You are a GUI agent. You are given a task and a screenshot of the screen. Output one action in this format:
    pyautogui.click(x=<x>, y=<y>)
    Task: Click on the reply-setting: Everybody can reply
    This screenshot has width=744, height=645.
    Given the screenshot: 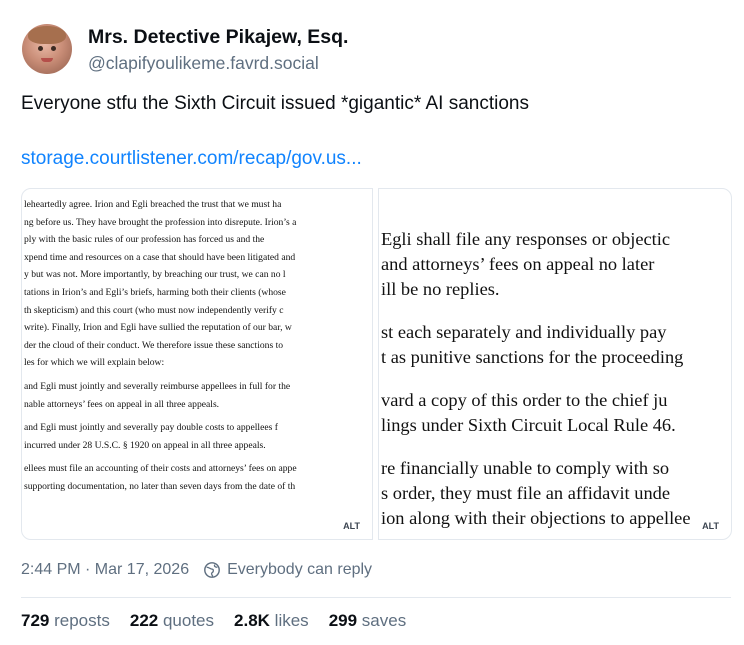 What is the action you would take?
    pyautogui.click(x=299, y=570)
    